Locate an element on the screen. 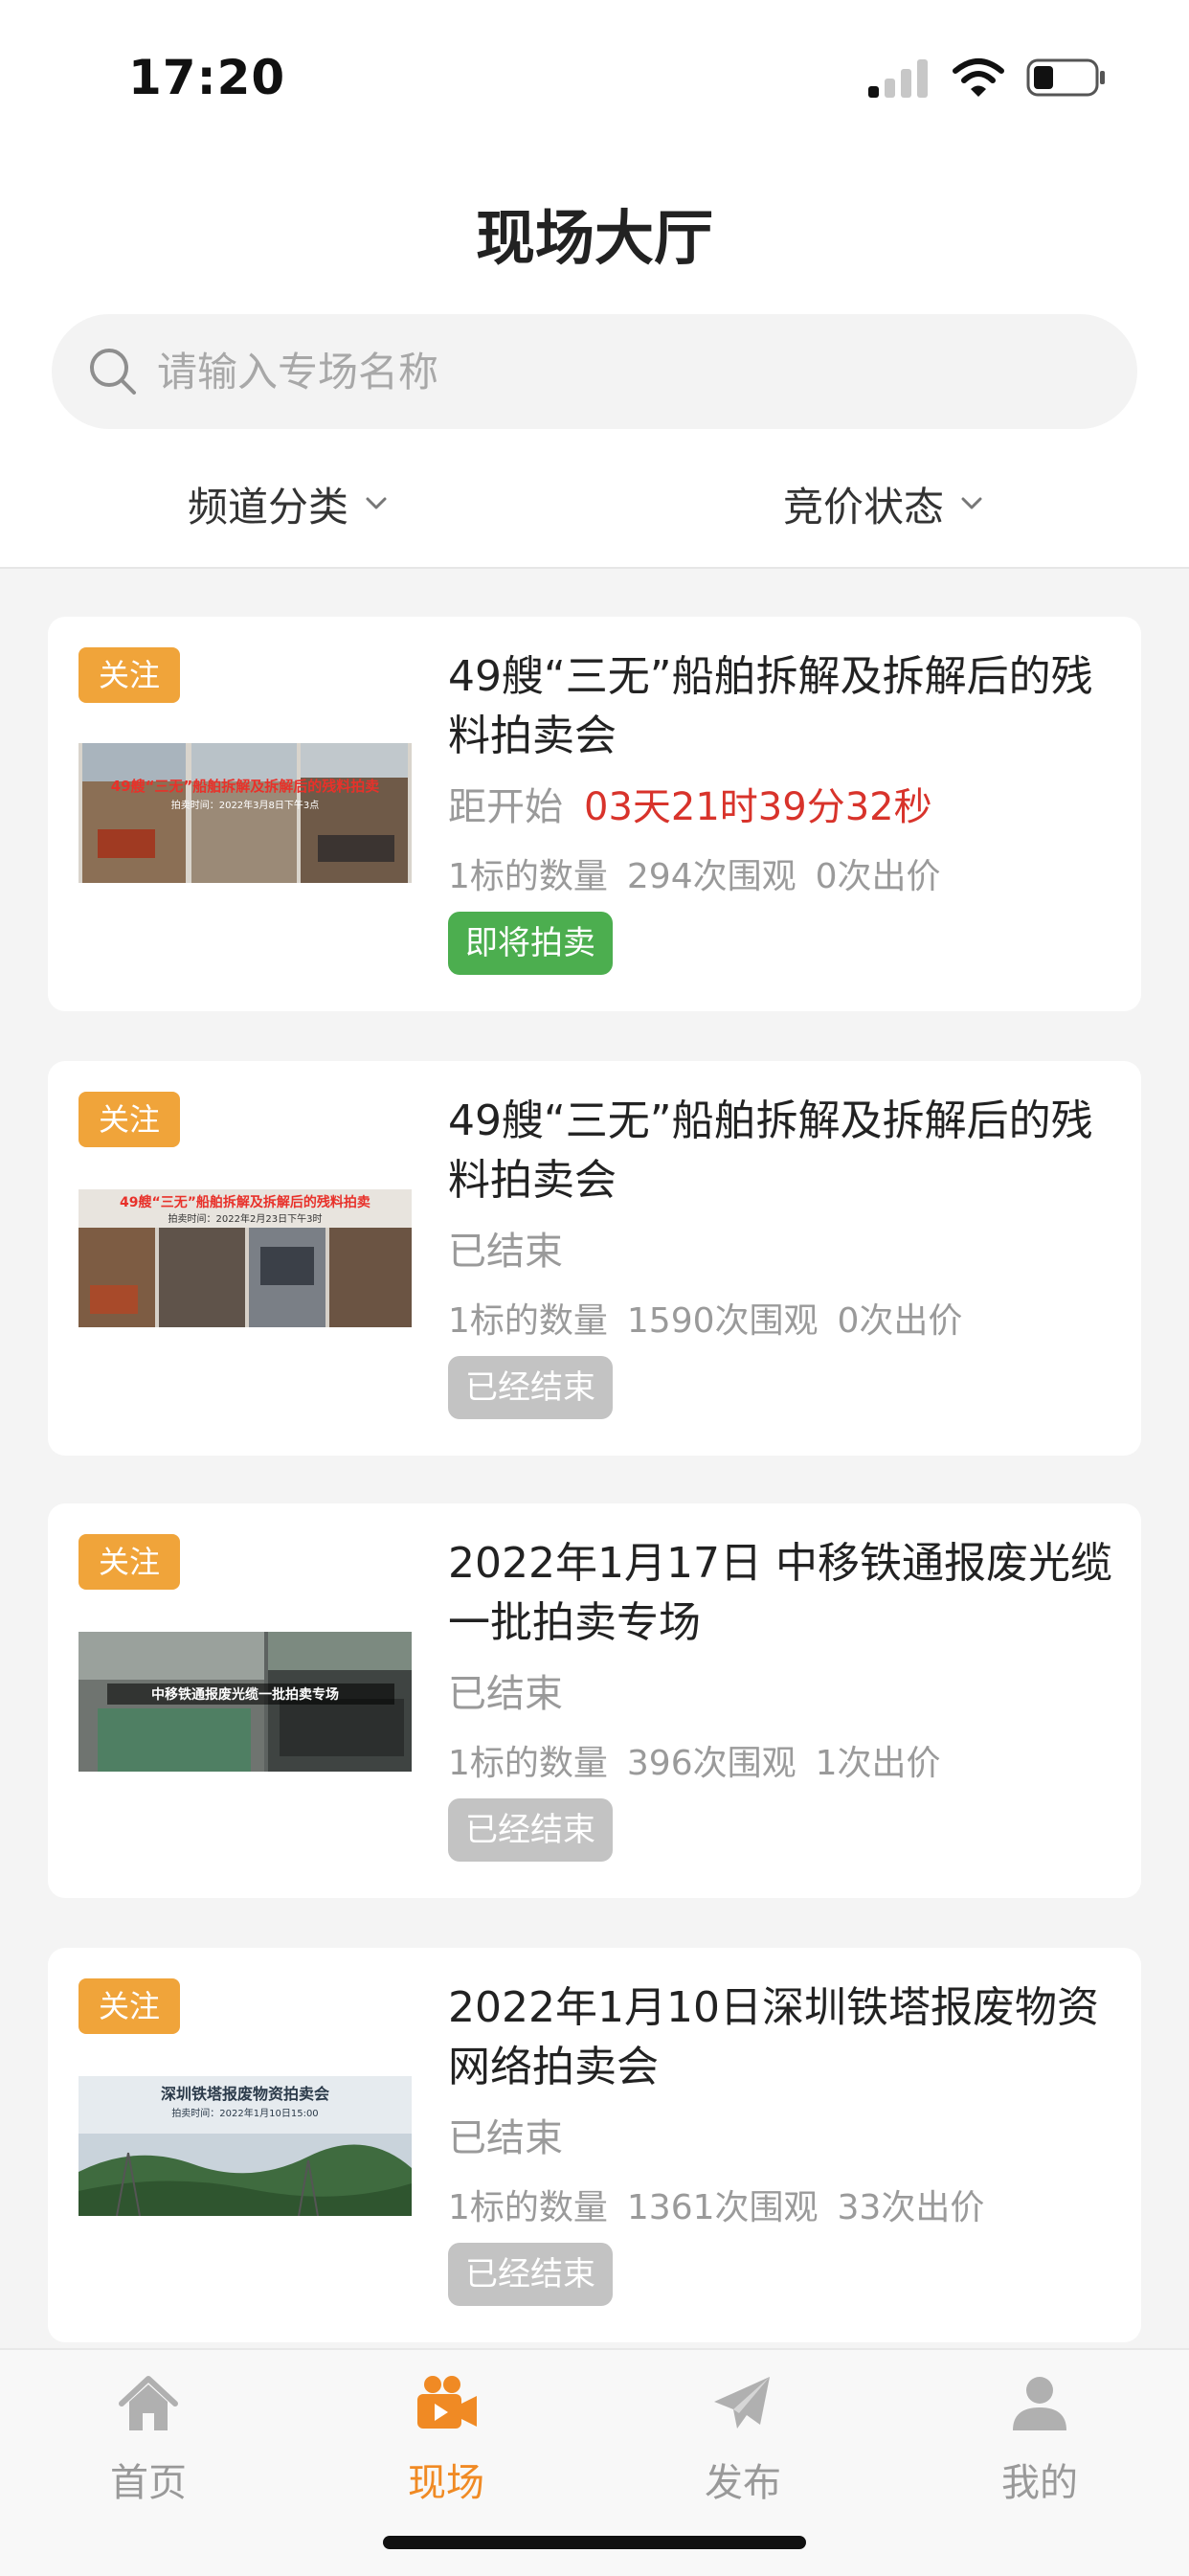 The image size is (1189, 2576). thumbnail-sub-text: 拍卖时间：2022年3月8日下午3点 is located at coordinates (245, 805).